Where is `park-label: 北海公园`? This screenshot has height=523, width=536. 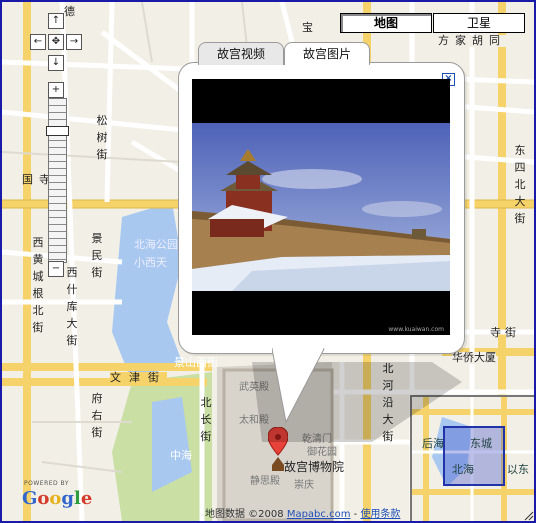 park-label: 北海公园 is located at coordinates (156, 244).